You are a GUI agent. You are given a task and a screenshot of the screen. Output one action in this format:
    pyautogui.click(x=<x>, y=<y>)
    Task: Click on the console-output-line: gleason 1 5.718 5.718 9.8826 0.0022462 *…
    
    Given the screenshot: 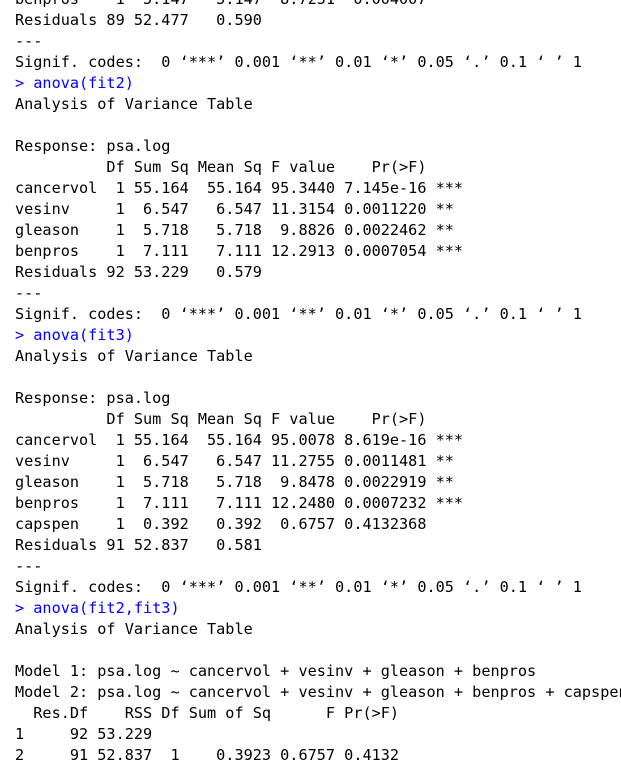 What is the action you would take?
    pyautogui.click(x=239, y=230)
    